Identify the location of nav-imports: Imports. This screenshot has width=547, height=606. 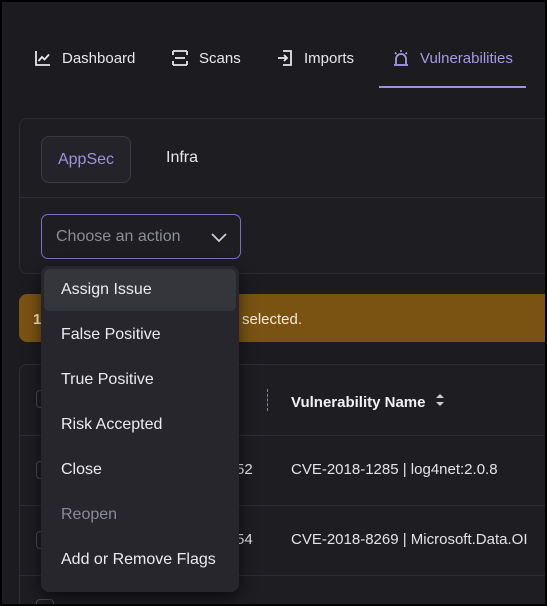
(315, 58).